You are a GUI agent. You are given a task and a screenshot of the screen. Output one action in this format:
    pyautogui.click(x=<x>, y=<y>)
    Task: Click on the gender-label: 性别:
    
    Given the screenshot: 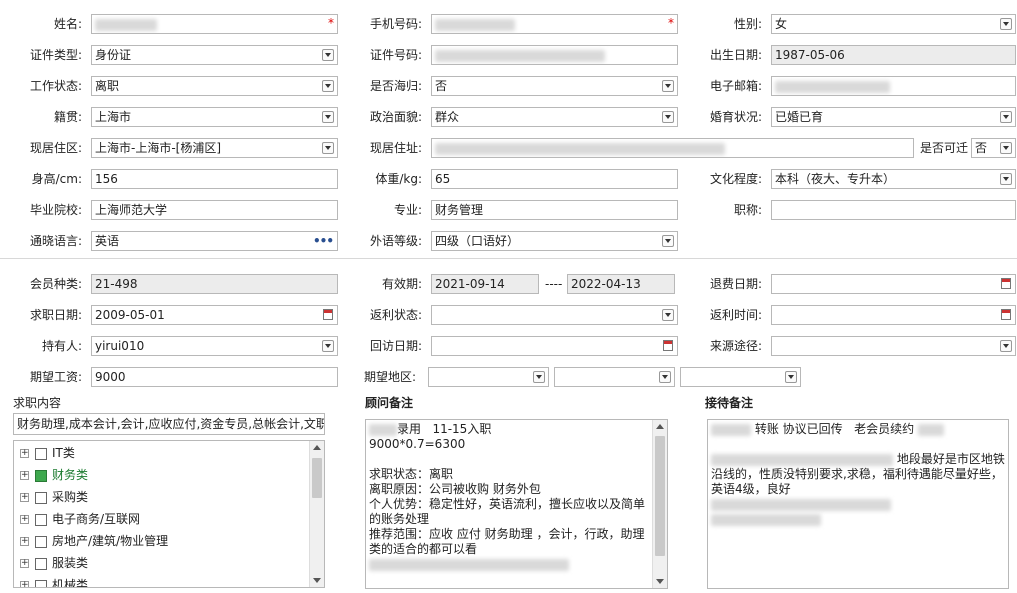 What is the action you would take?
    pyautogui.click(x=747, y=24)
    